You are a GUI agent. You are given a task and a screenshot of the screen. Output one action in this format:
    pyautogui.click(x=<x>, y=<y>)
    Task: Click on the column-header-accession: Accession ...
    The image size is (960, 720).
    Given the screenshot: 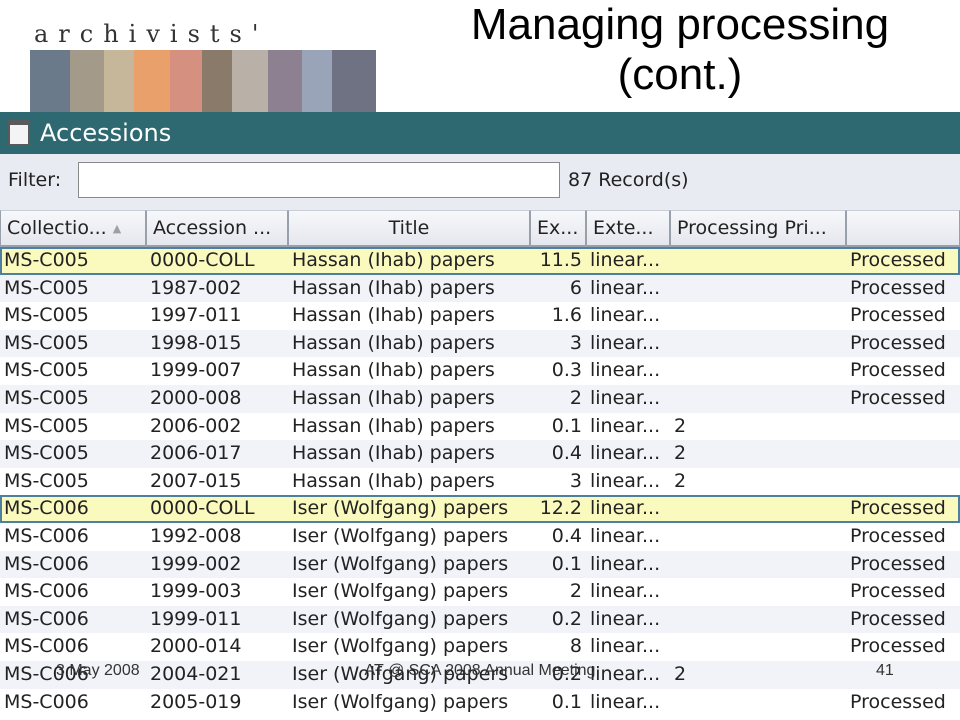 What is the action you would take?
    pyautogui.click(x=217, y=228)
    